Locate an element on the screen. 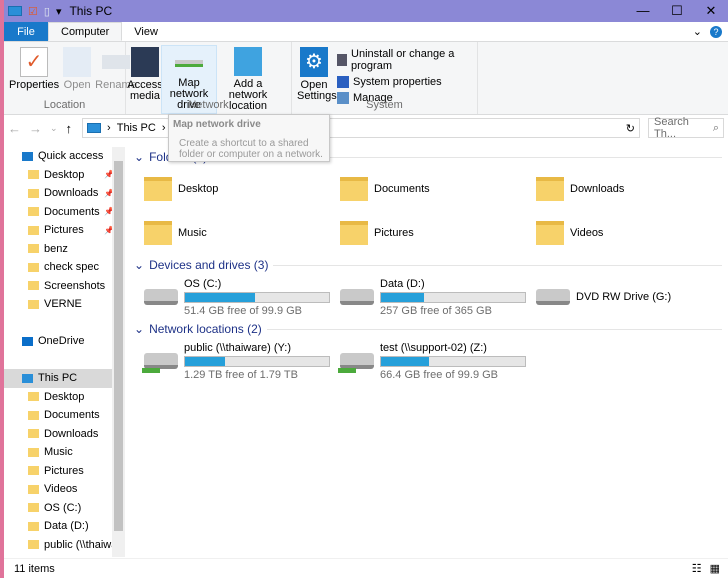 This screenshot has height=578, width=728. folder-item: Desktop is located at coordinates (242, 189).